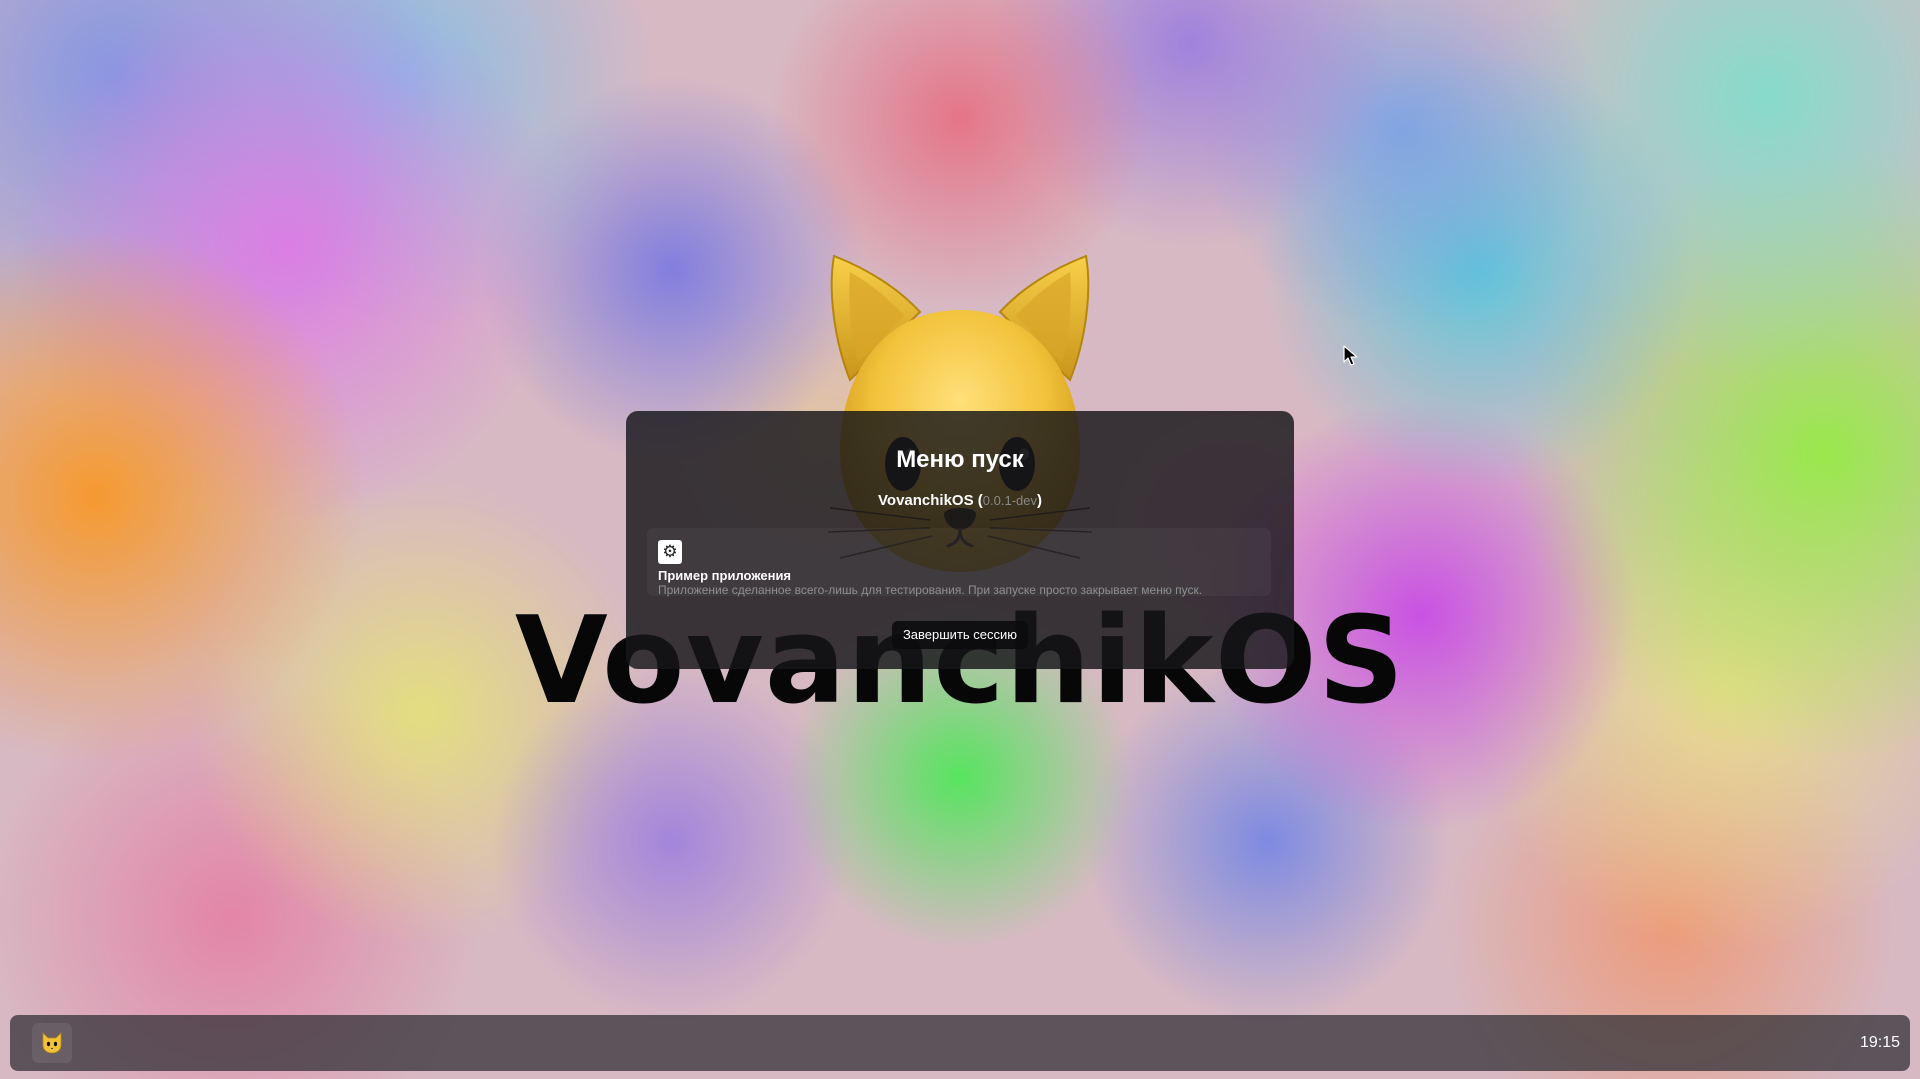 The height and width of the screenshot is (1079, 1920). What do you see at coordinates (960, 635) in the screenshot?
I see `logout-button: Завершить сессию` at bounding box center [960, 635].